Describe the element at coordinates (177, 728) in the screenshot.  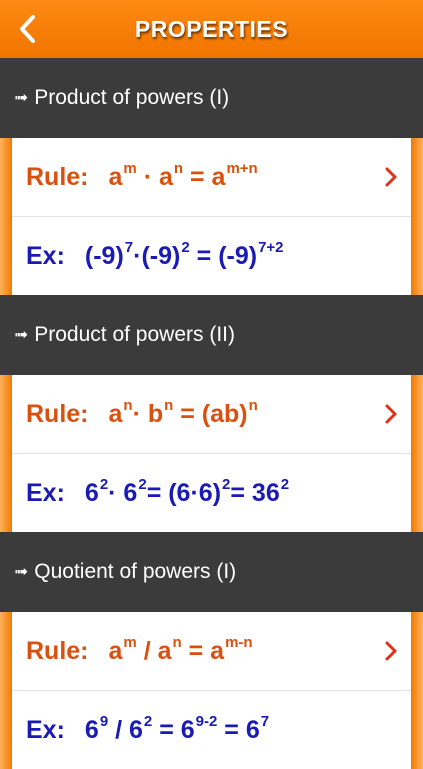
I see `example-formula: 69 / 62 = 69-2 = 67` at that location.